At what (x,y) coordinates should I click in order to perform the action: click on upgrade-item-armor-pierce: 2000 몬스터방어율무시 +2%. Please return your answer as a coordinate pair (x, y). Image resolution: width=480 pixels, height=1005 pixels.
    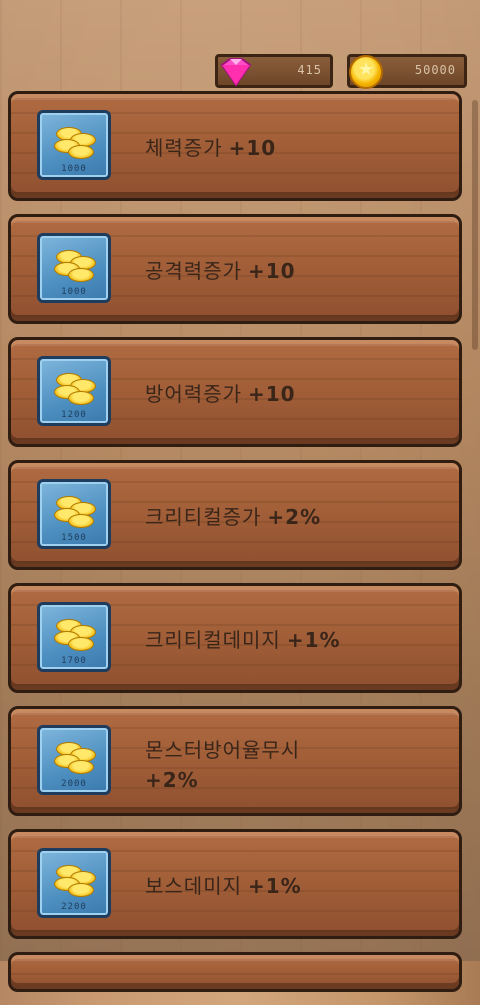
    Looking at the image, I should click on (235, 761).